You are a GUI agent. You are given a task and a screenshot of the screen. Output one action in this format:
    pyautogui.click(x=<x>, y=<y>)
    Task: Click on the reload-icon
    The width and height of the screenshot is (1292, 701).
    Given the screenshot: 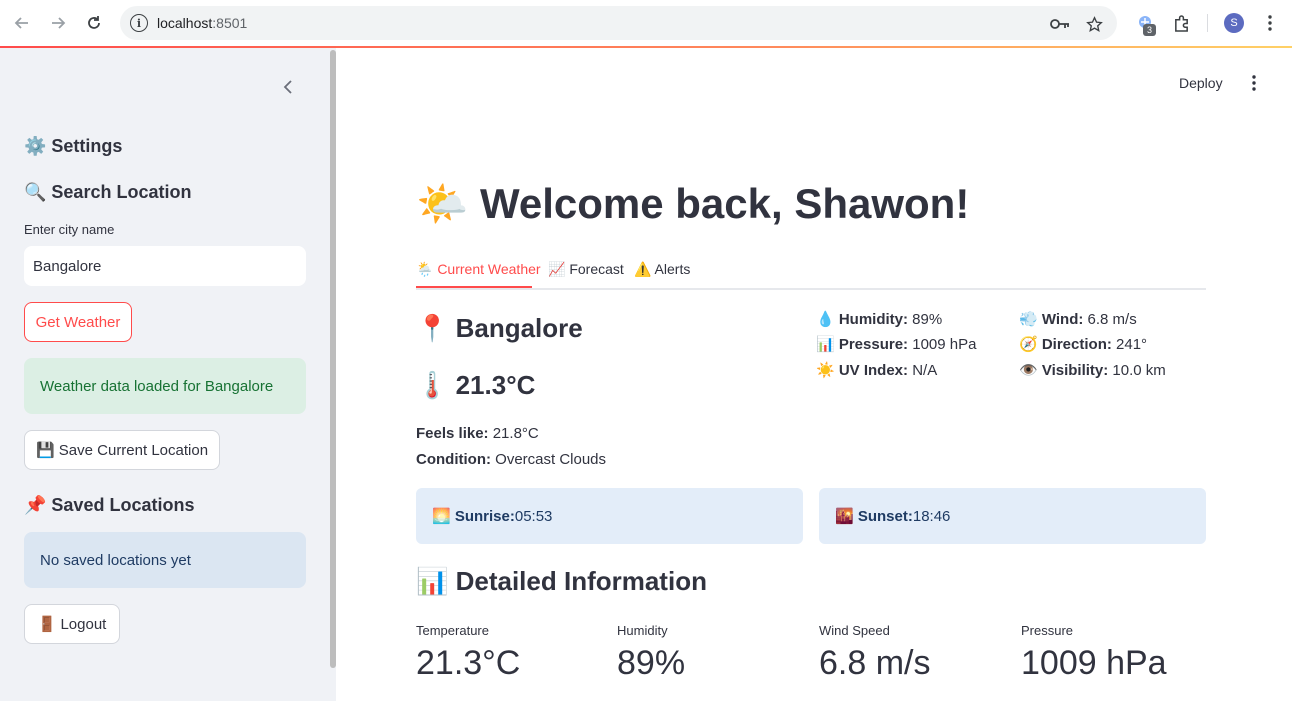 What is the action you would take?
    pyautogui.click(x=94, y=23)
    